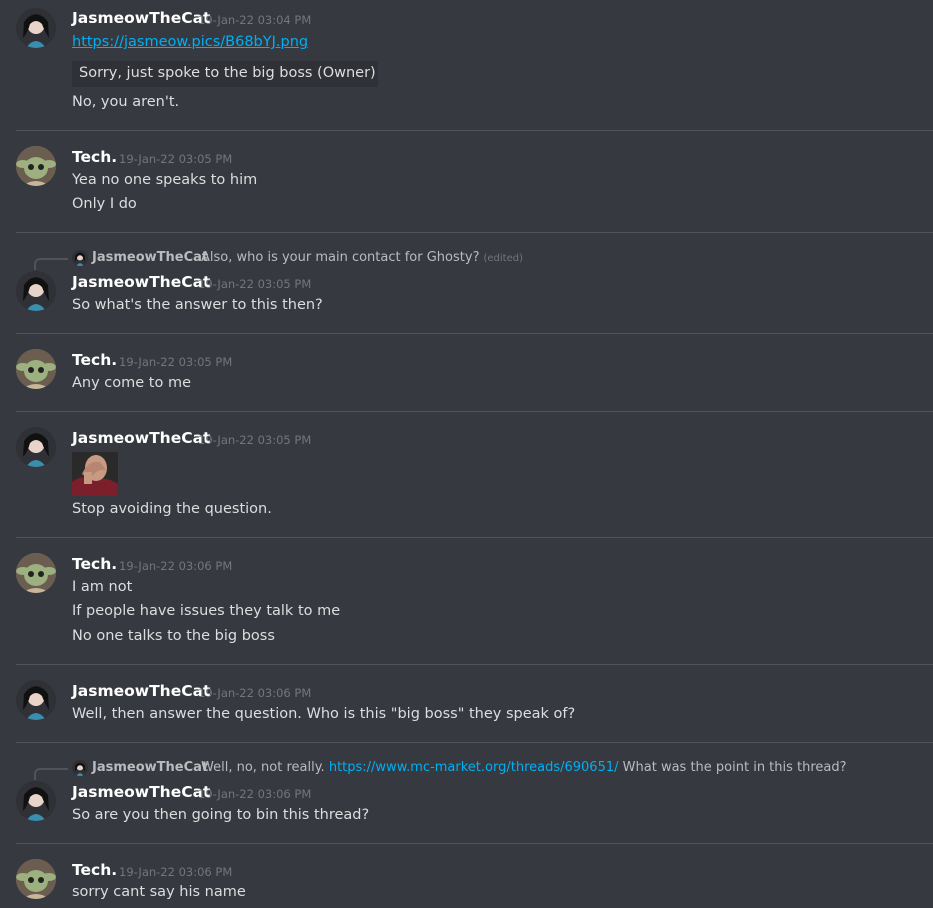 The width and height of the screenshot is (933, 908). I want to click on message-text: So what's the answer to this then?, so click(197, 305).